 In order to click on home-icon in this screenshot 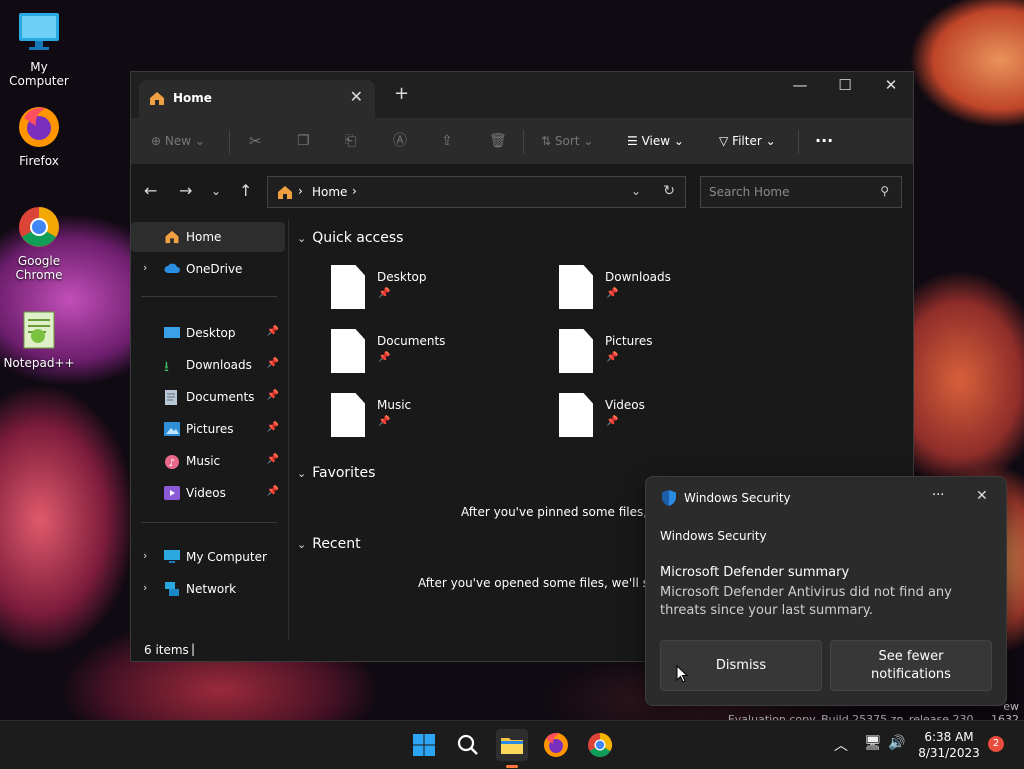, I will do `click(157, 100)`.